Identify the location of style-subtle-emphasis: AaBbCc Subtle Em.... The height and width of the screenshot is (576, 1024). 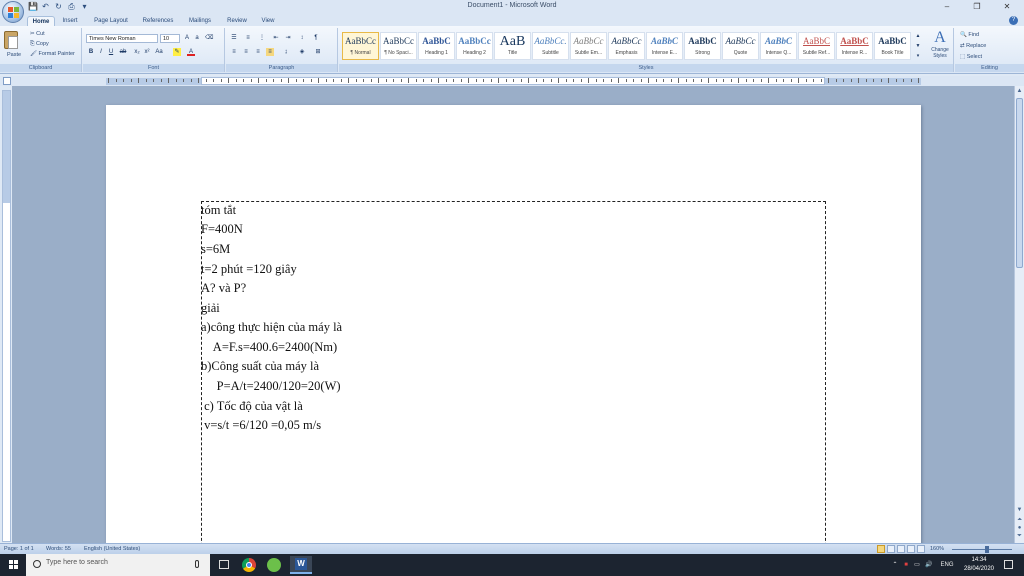
(588, 46).